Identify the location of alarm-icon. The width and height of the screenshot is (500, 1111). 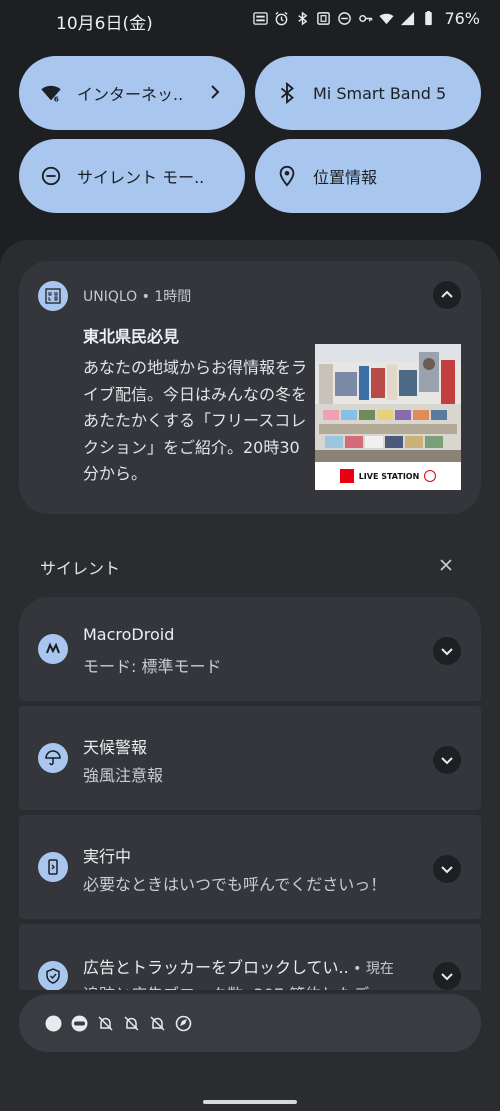
(281, 18).